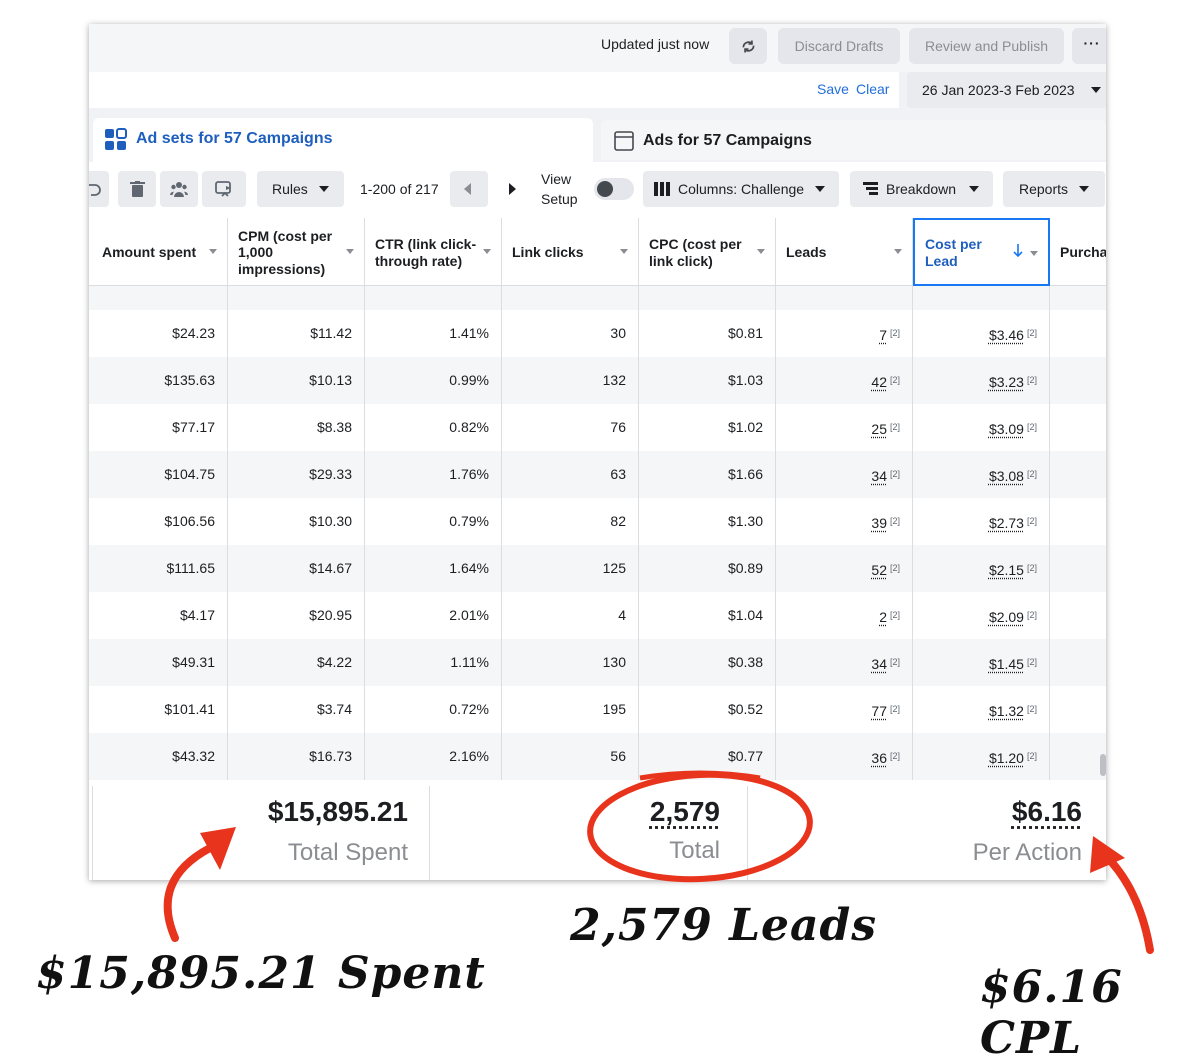  What do you see at coordinates (1090, 1013) in the screenshot?
I see `annotation-cpl: $6.16 CPL` at bounding box center [1090, 1013].